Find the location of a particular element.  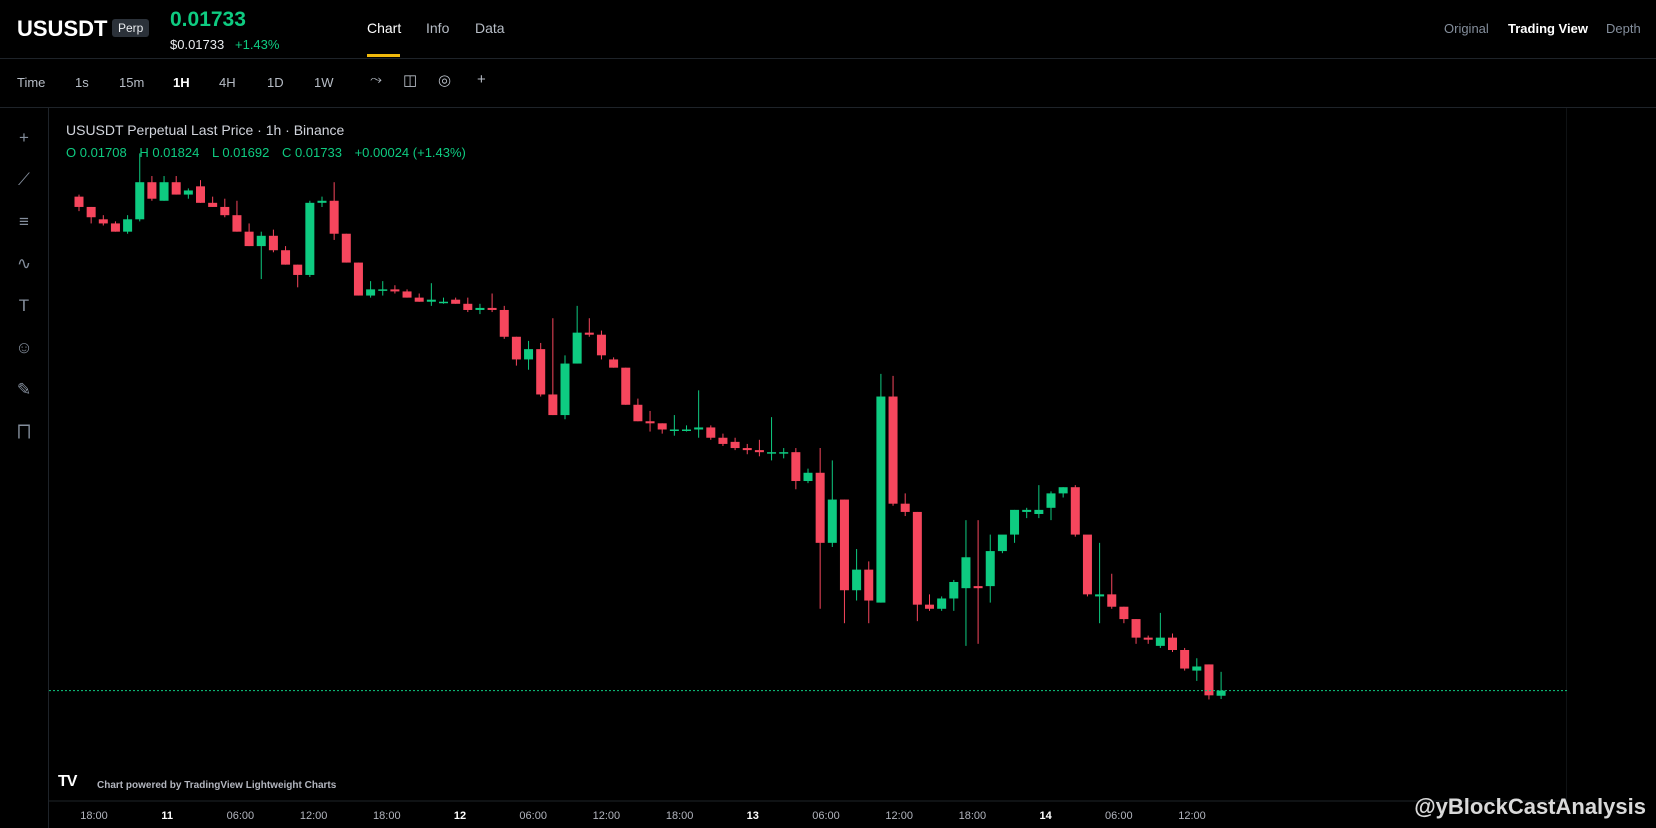

active-tab-indicator is located at coordinates (383, 55).